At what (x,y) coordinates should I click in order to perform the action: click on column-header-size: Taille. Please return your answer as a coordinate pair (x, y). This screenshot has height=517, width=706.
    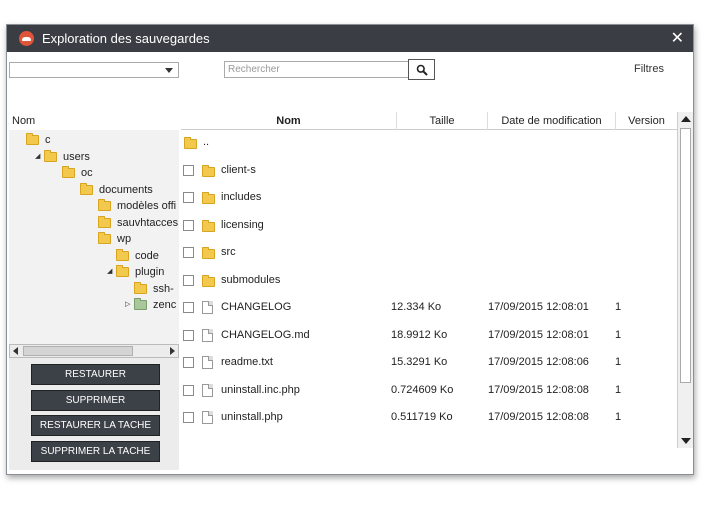
    Looking at the image, I should click on (442, 121).